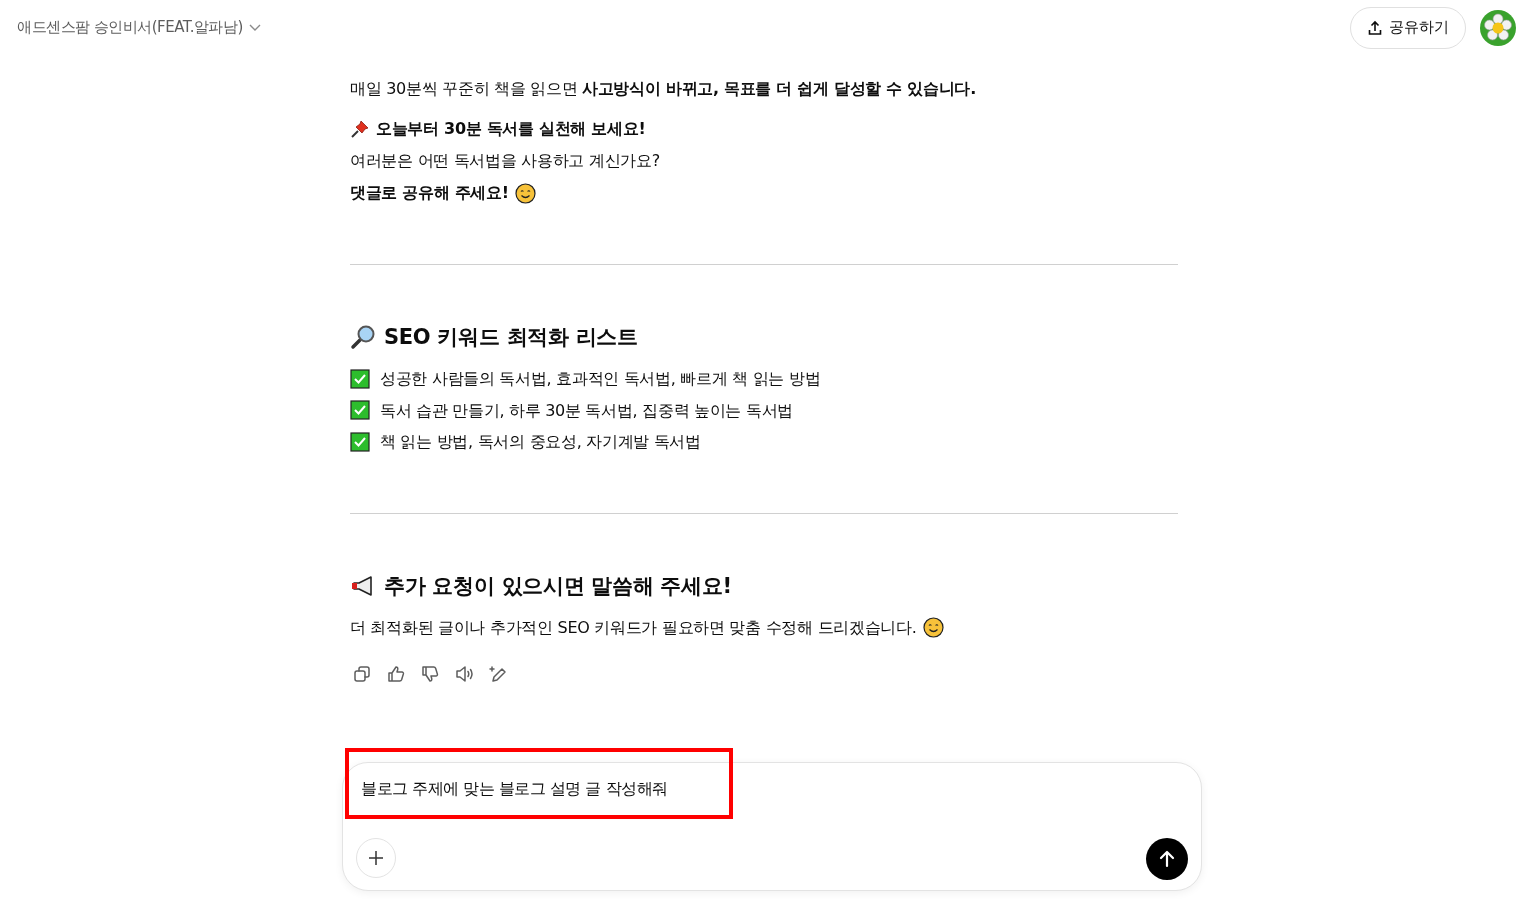 The image size is (1523, 902). What do you see at coordinates (633, 627) in the screenshot?
I see `paragraph: 더 최적화된 글이나 추가적인 SEO 키워드가 필요하면 맞춤 수정해 드리겠습니다.` at bounding box center [633, 627].